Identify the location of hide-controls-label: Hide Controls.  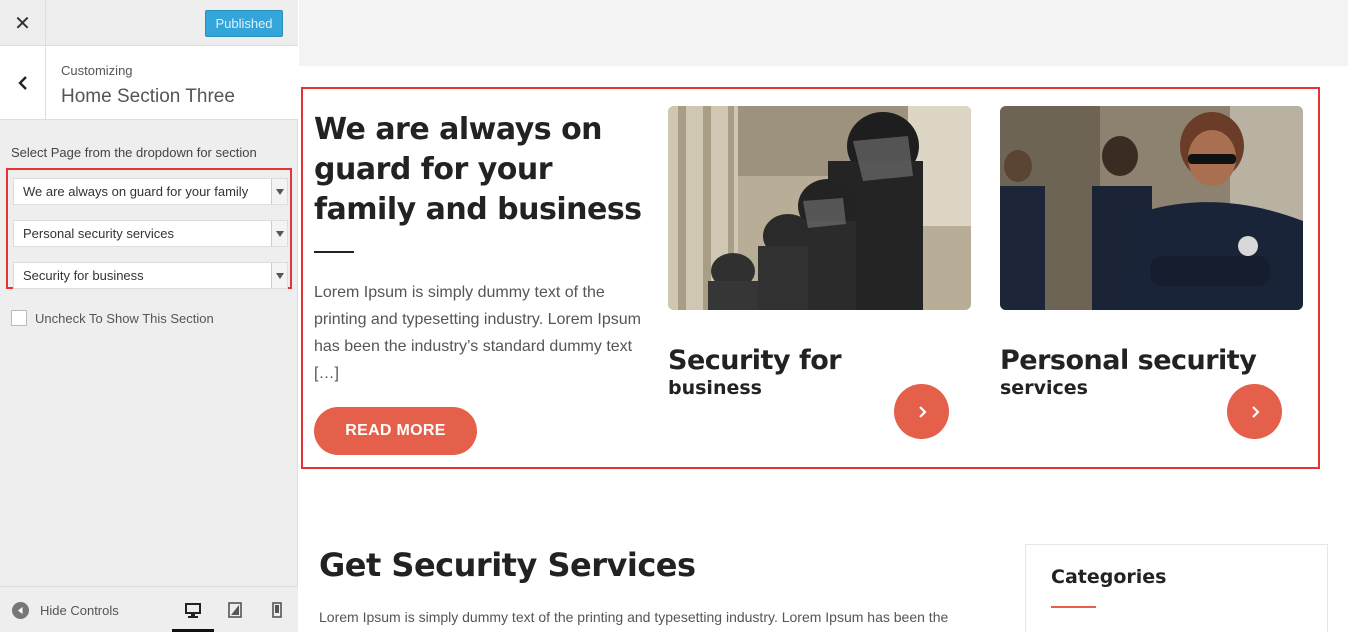
(79, 610).